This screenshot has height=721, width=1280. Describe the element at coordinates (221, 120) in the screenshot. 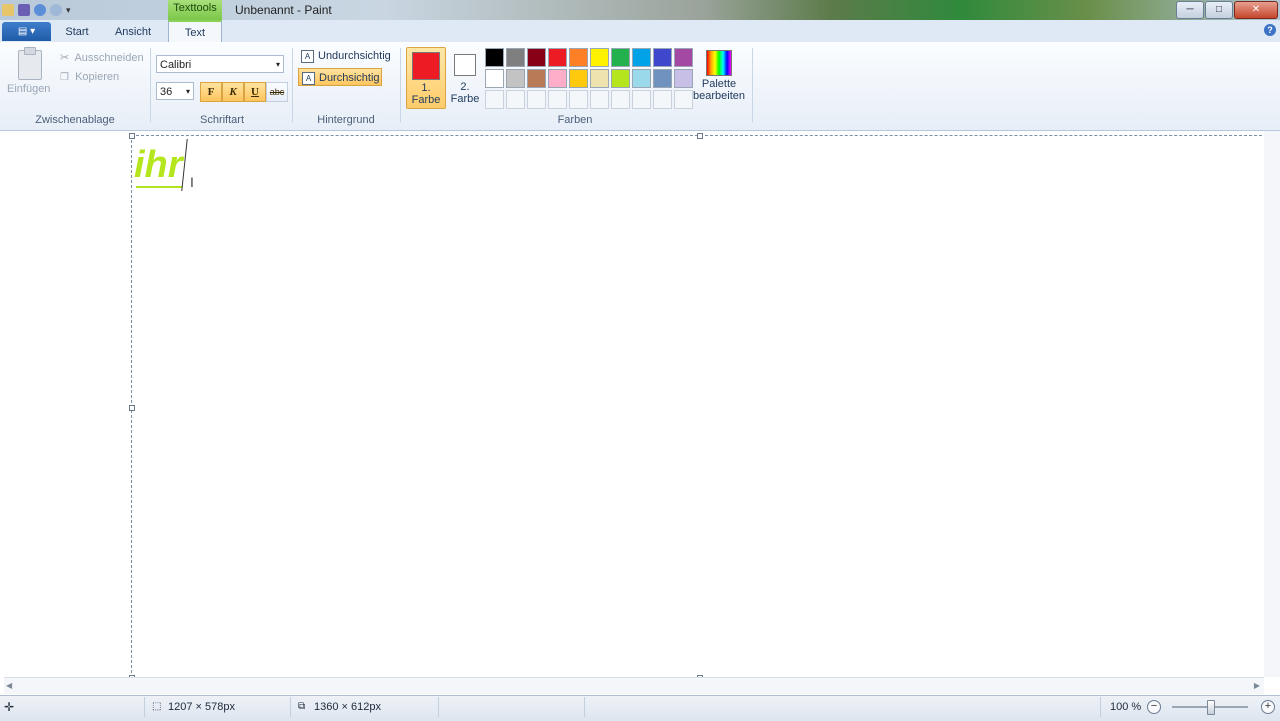

I see `font-group-label: Schriftart` at that location.